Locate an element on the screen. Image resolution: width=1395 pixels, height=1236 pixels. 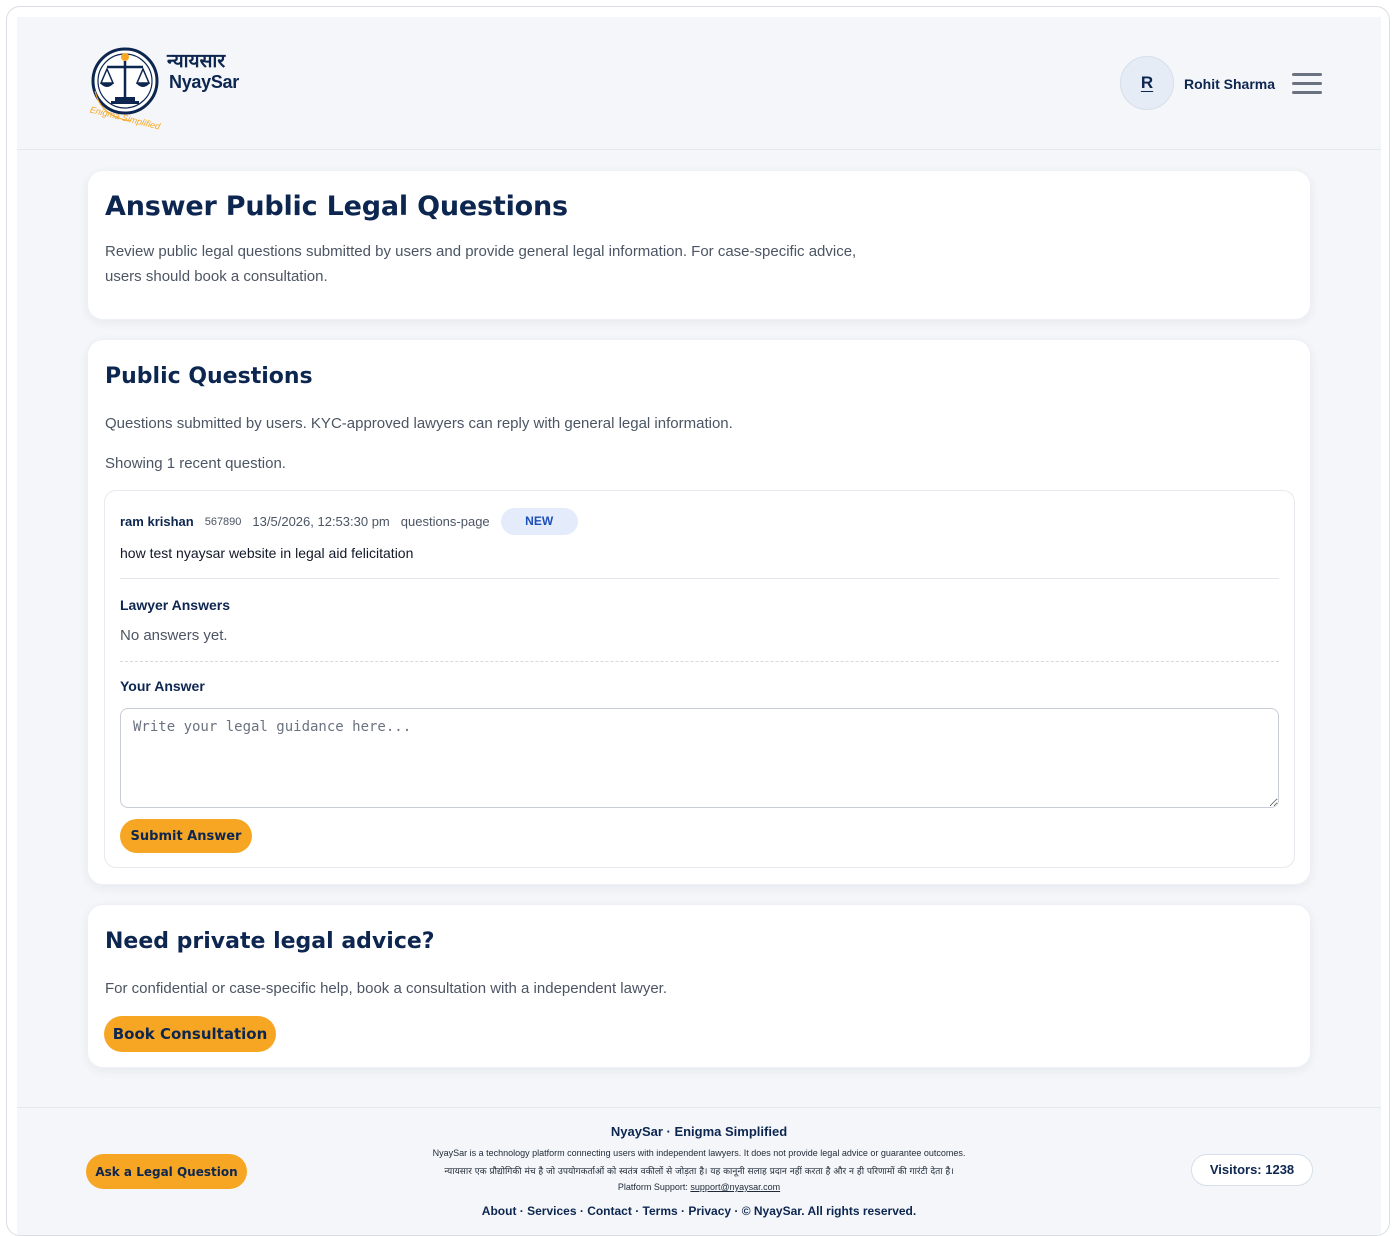
logo-hindi-text: न्यायसार is located at coordinates (196, 61).